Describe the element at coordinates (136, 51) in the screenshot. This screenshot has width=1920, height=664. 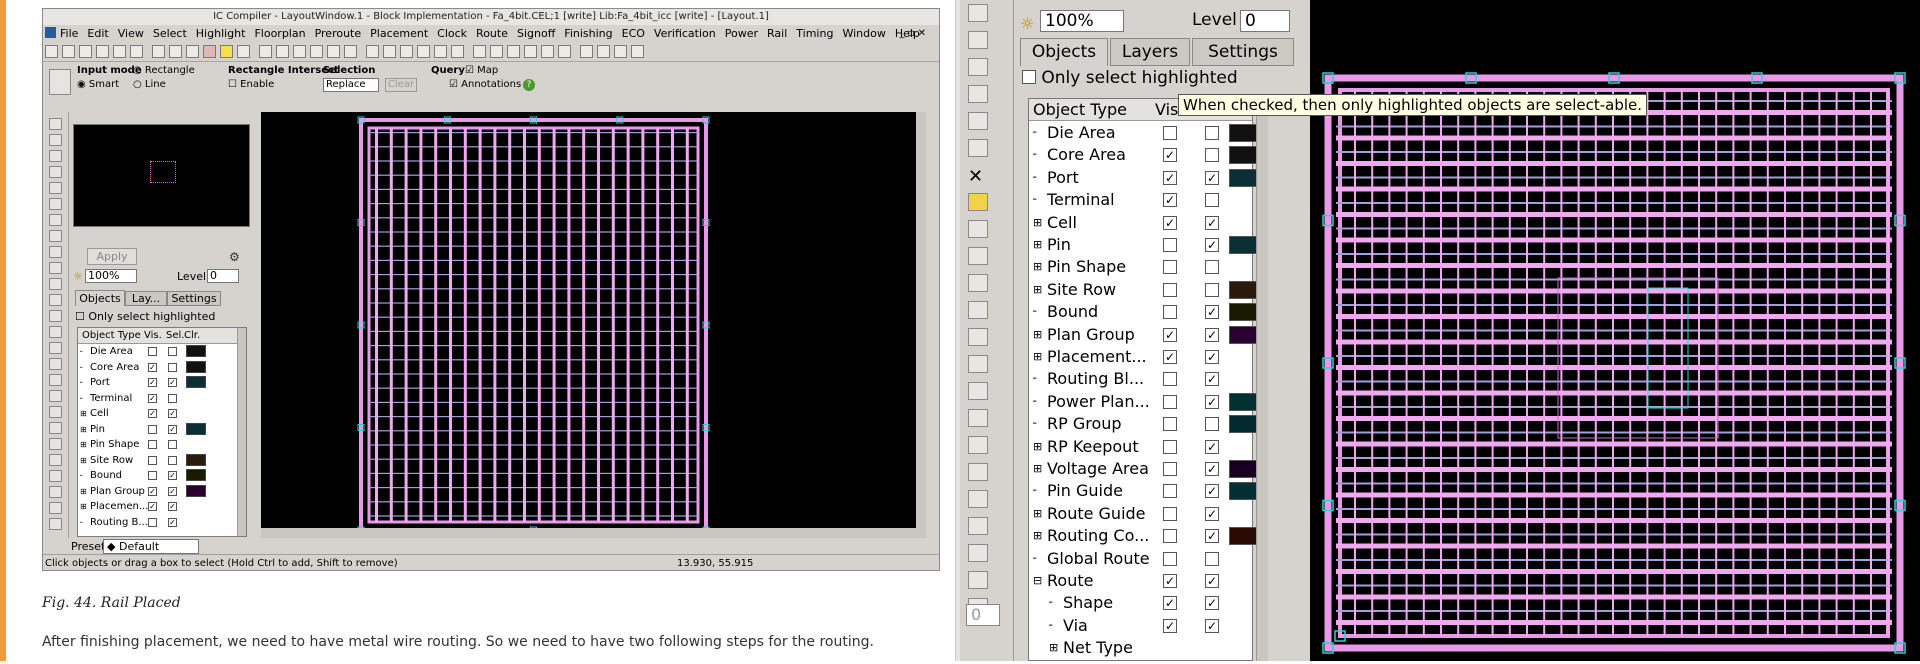
I see `zoom-in-icon` at that location.